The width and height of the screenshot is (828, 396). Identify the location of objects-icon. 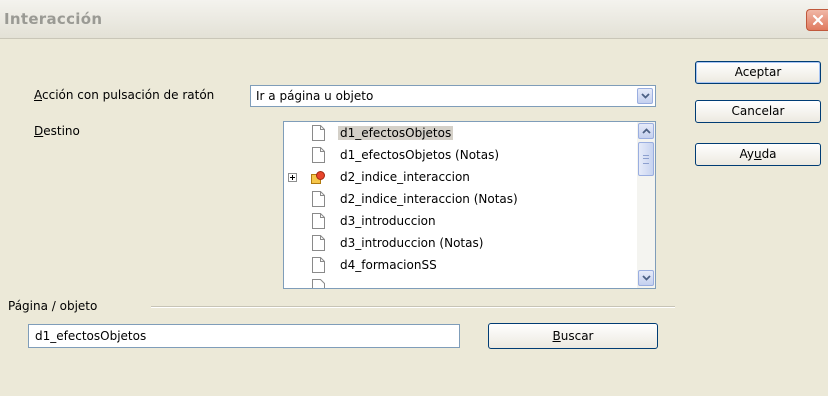
(318, 179).